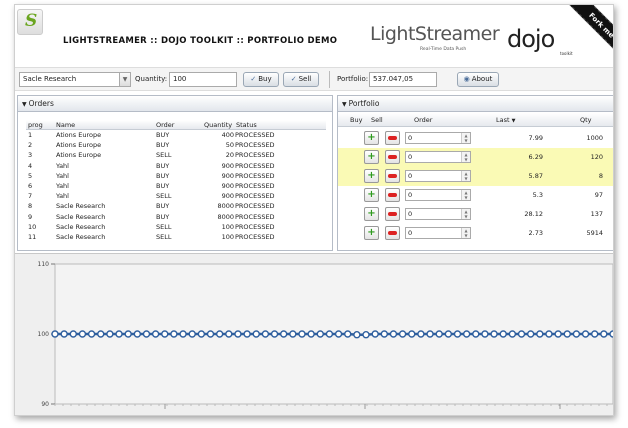  Describe the element at coordinates (176, 135) in the screenshot. I see `table-row: 1 Ations Europe BUY 400 PROCESSED` at that location.